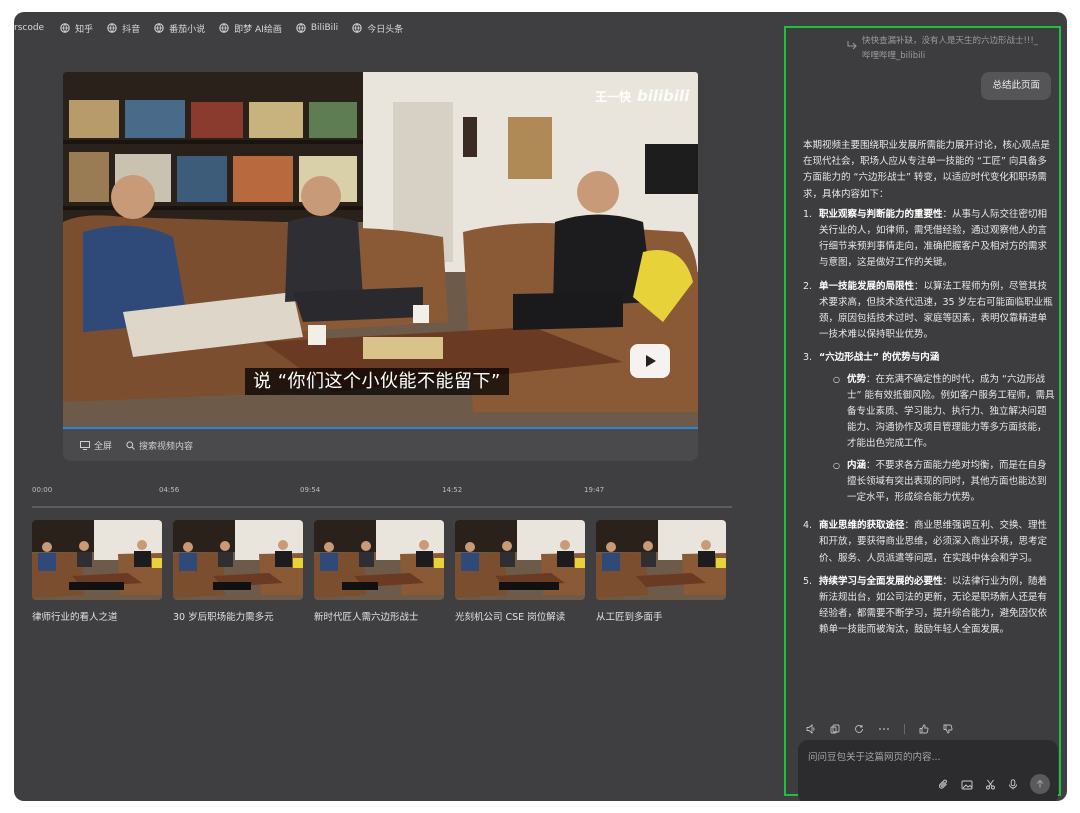 The image size is (1080, 813). I want to click on video-subtitle: 说 “你们这个小伙能不能留下”, so click(377, 381).